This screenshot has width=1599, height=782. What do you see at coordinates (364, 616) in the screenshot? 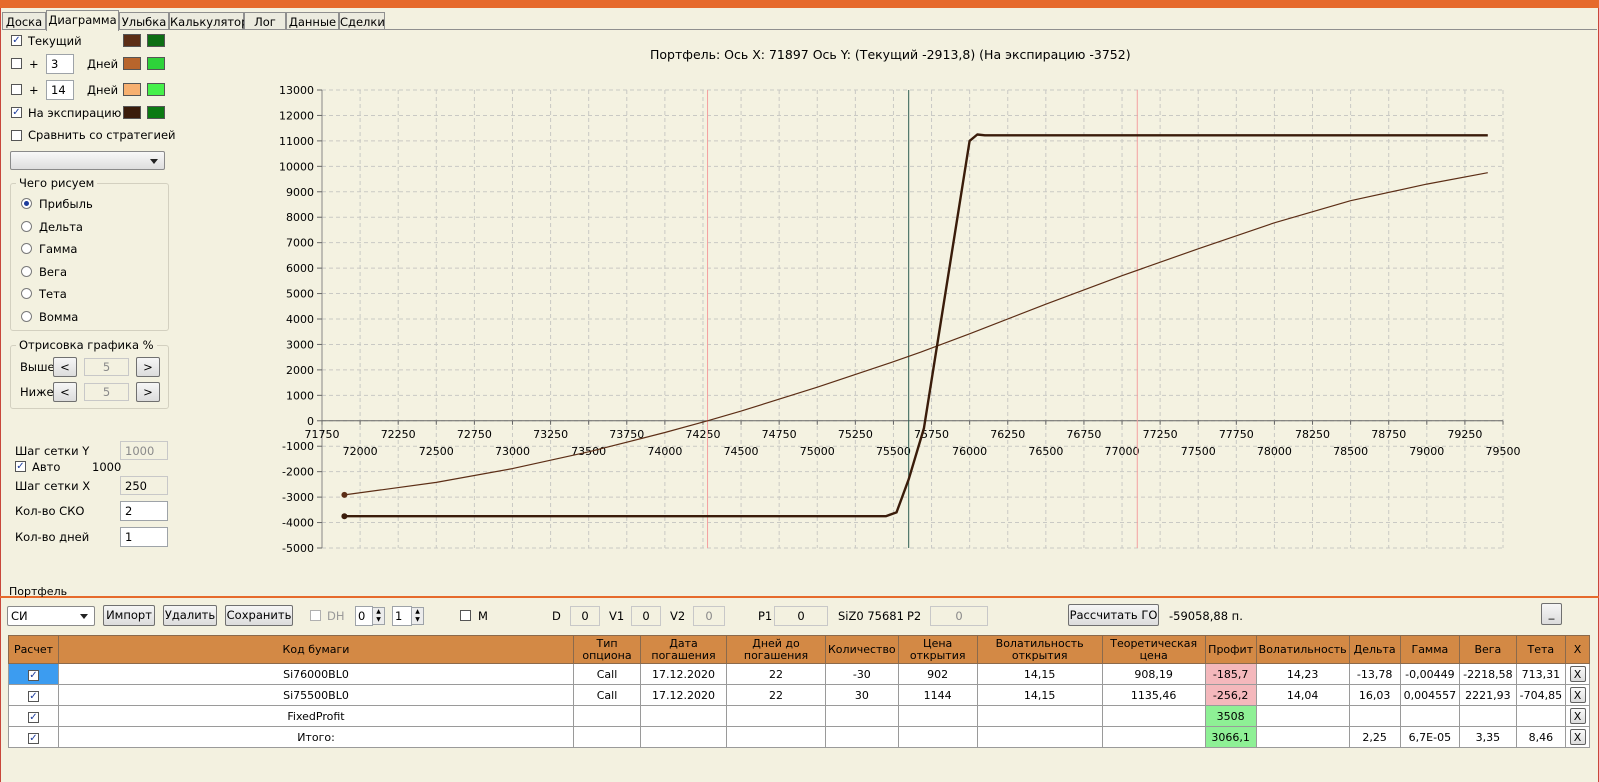
I see `spin1-input: 0` at bounding box center [364, 616].